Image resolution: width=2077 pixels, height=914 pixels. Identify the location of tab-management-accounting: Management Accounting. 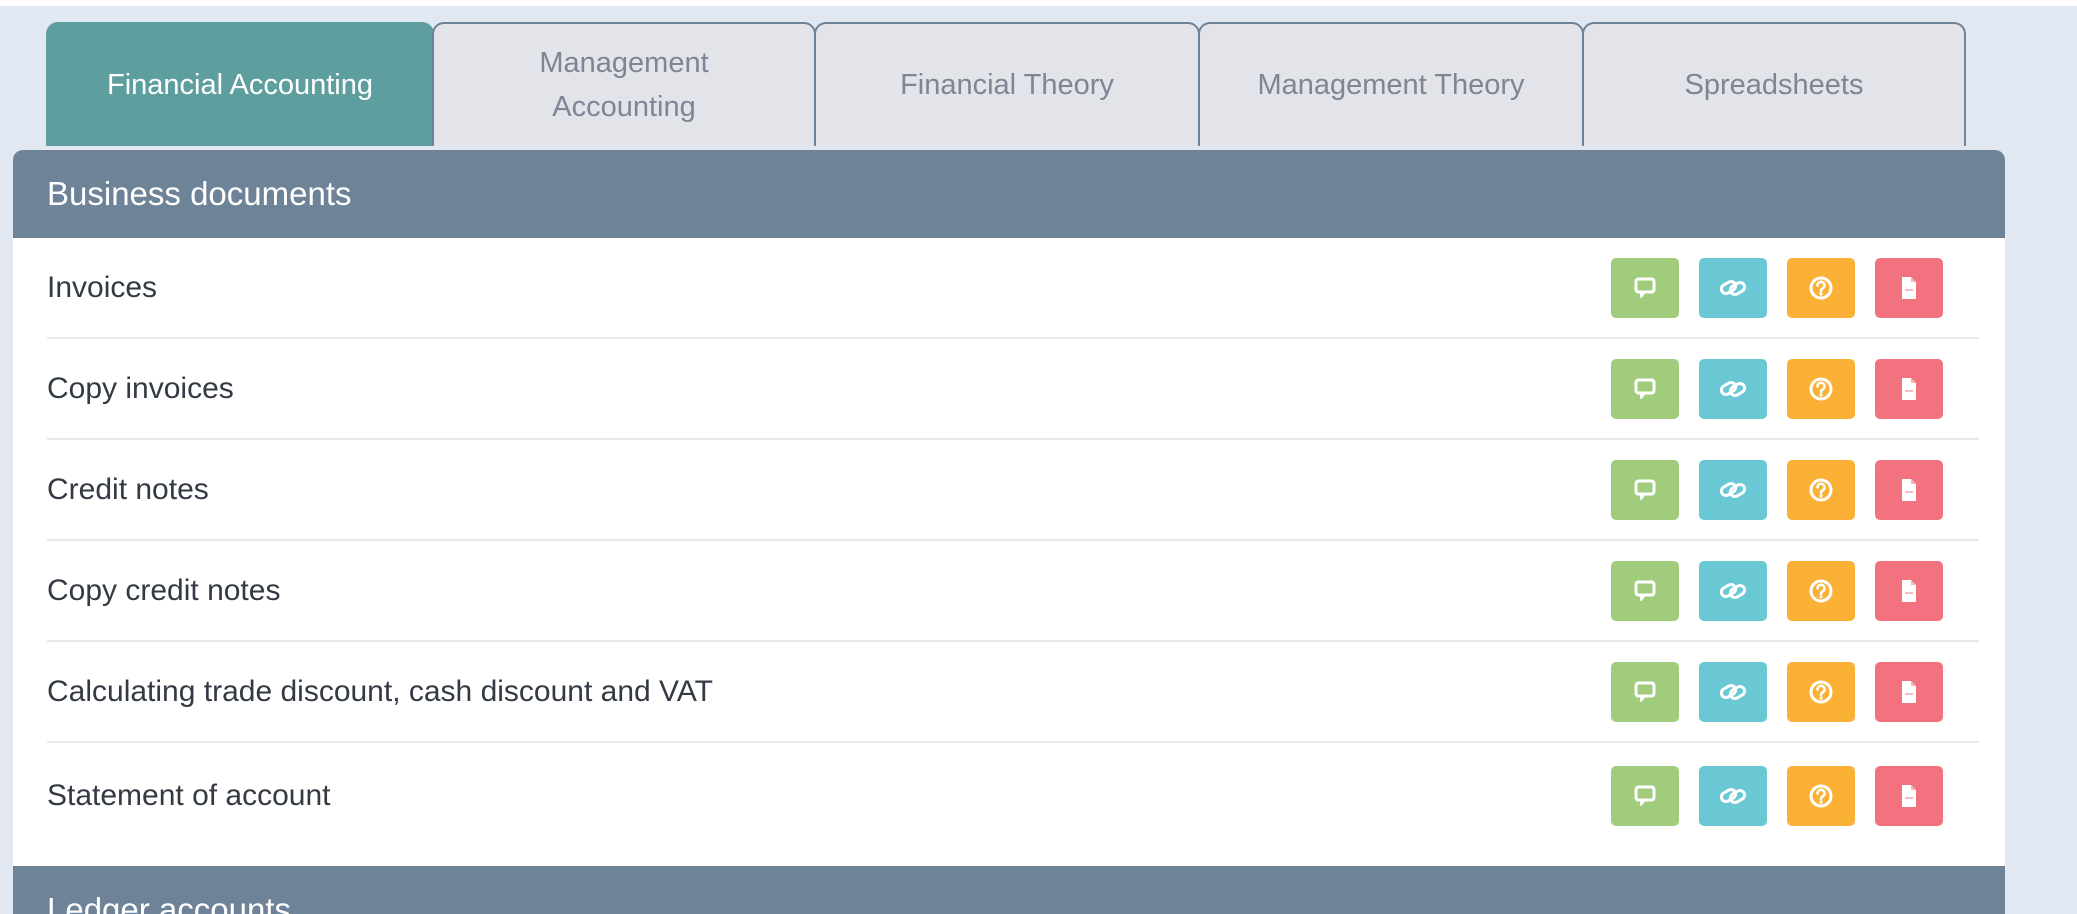
(624, 84).